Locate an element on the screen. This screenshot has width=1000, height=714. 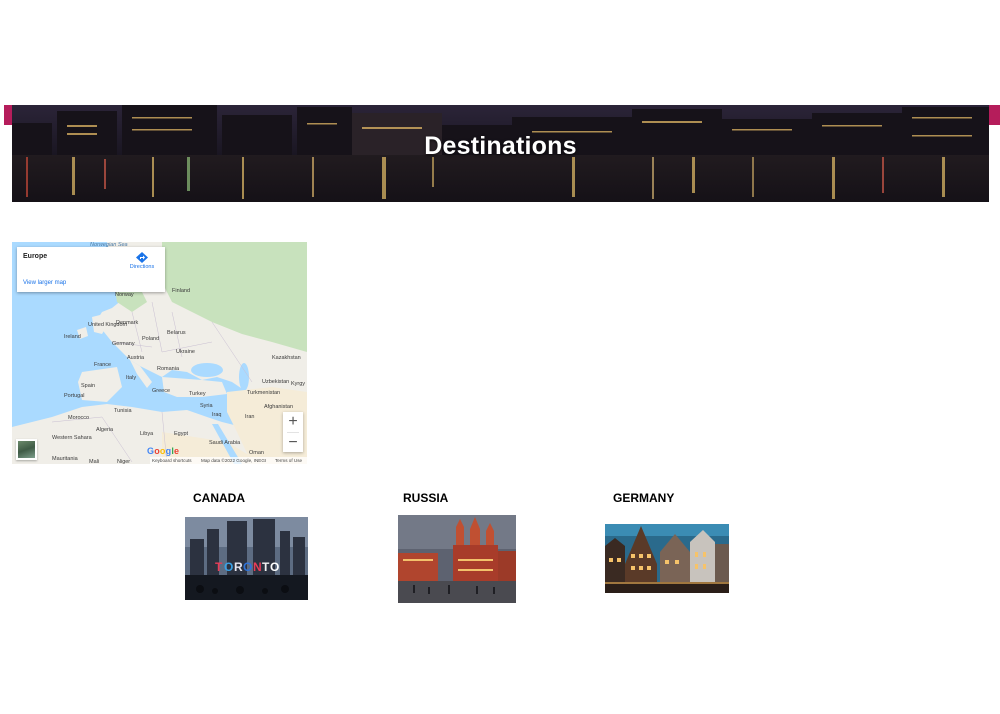
banner-accent-right is located at coordinates (994, 115).